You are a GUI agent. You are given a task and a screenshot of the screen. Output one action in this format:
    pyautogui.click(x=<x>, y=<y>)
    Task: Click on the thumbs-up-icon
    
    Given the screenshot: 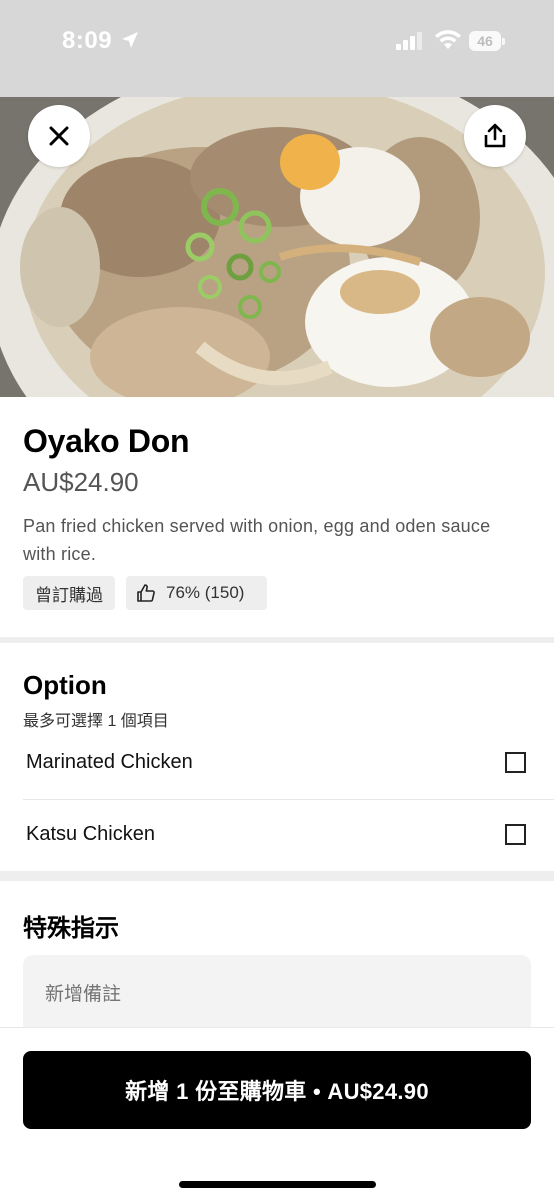 What is the action you would take?
    pyautogui.click(x=146, y=593)
    